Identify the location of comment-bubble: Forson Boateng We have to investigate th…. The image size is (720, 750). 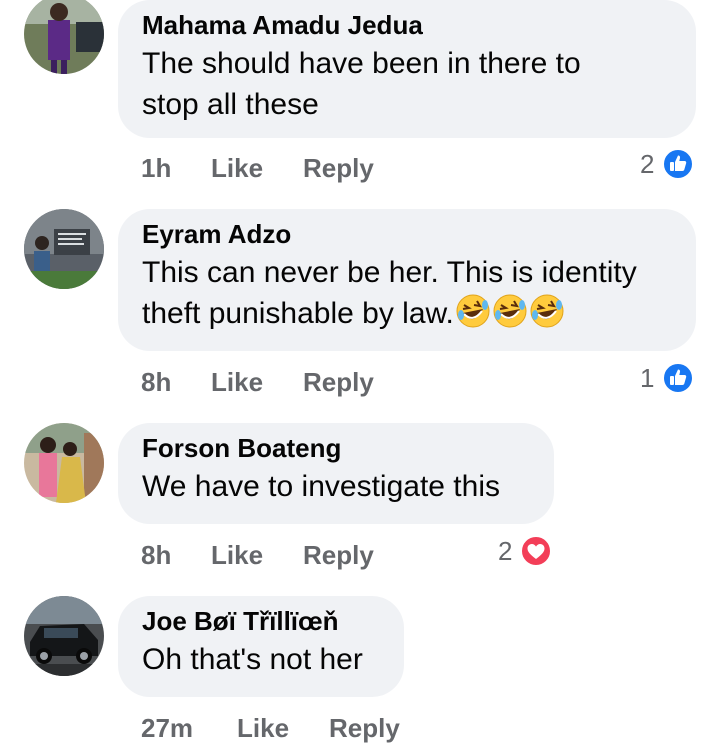
(336, 473).